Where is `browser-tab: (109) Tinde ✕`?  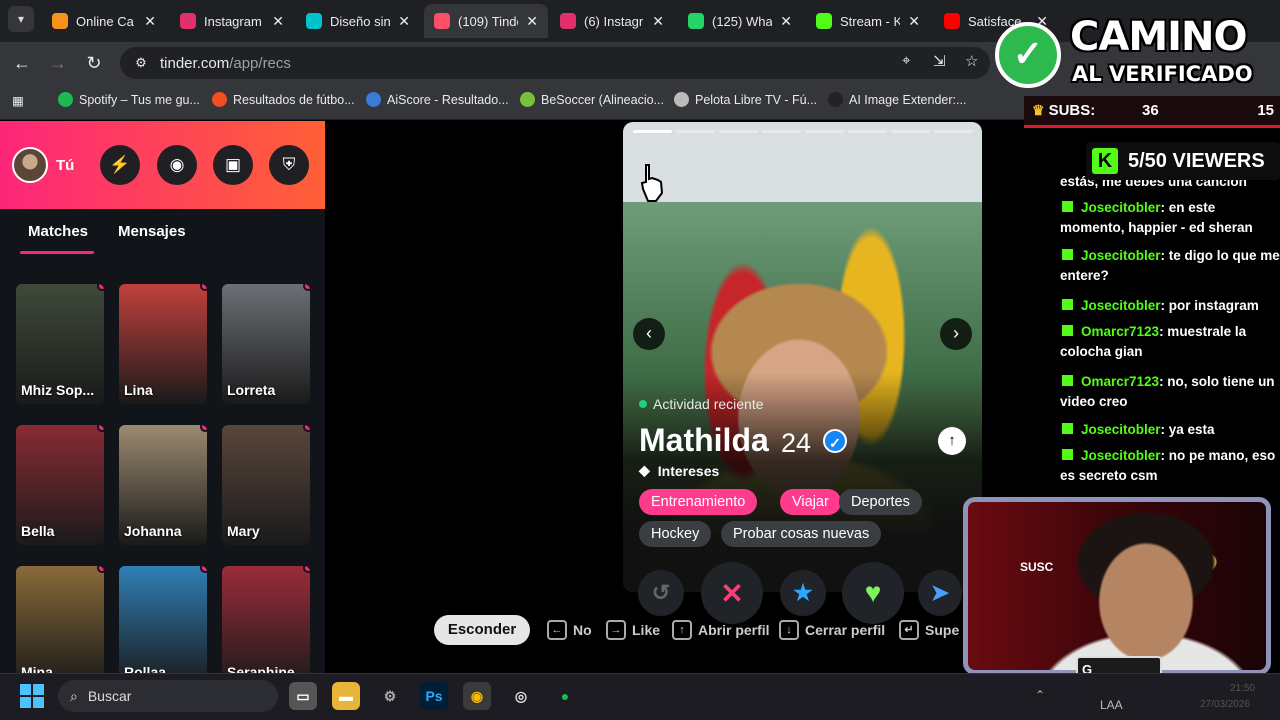 browser-tab: (109) Tinde ✕ is located at coordinates (486, 21).